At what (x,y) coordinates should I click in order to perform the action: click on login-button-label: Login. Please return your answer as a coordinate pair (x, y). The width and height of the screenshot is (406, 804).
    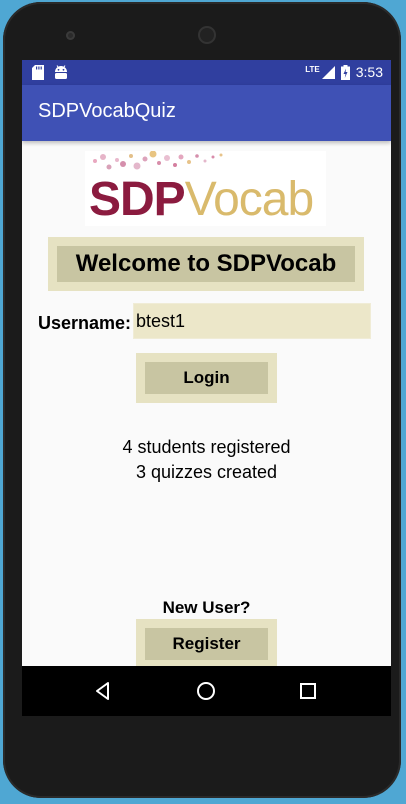
    Looking at the image, I should click on (206, 378).